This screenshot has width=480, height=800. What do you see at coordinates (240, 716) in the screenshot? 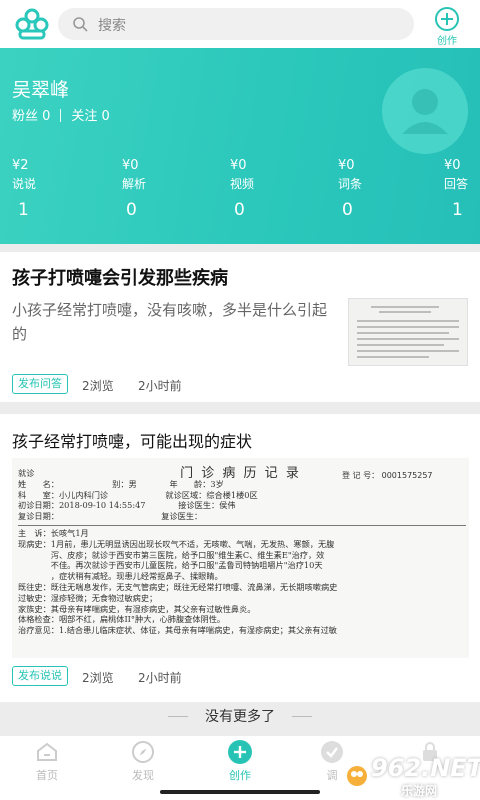
I see `list-end-text: 没有更多了` at bounding box center [240, 716].